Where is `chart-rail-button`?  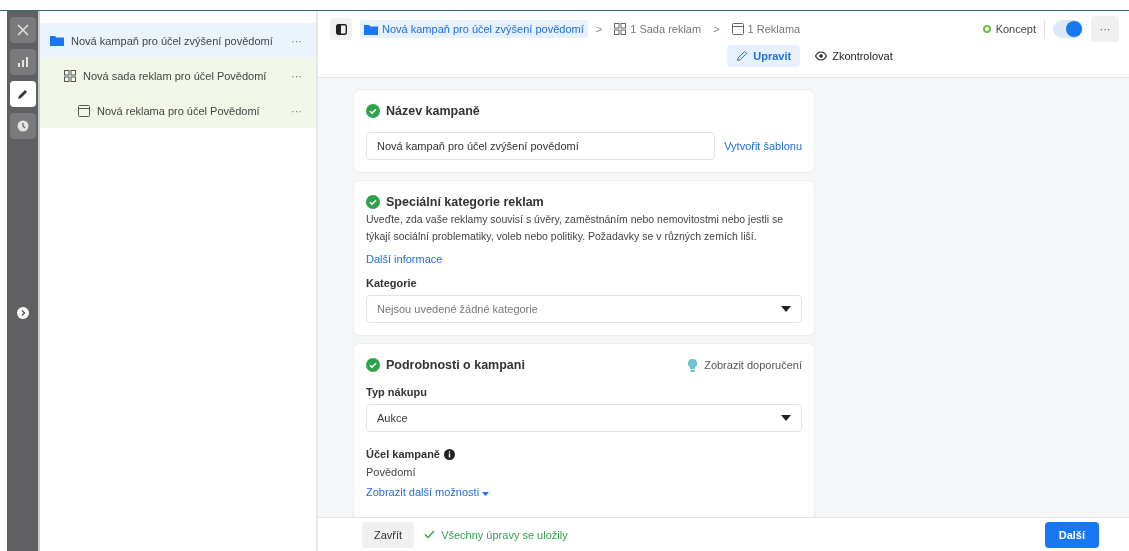 chart-rail-button is located at coordinates (22, 62).